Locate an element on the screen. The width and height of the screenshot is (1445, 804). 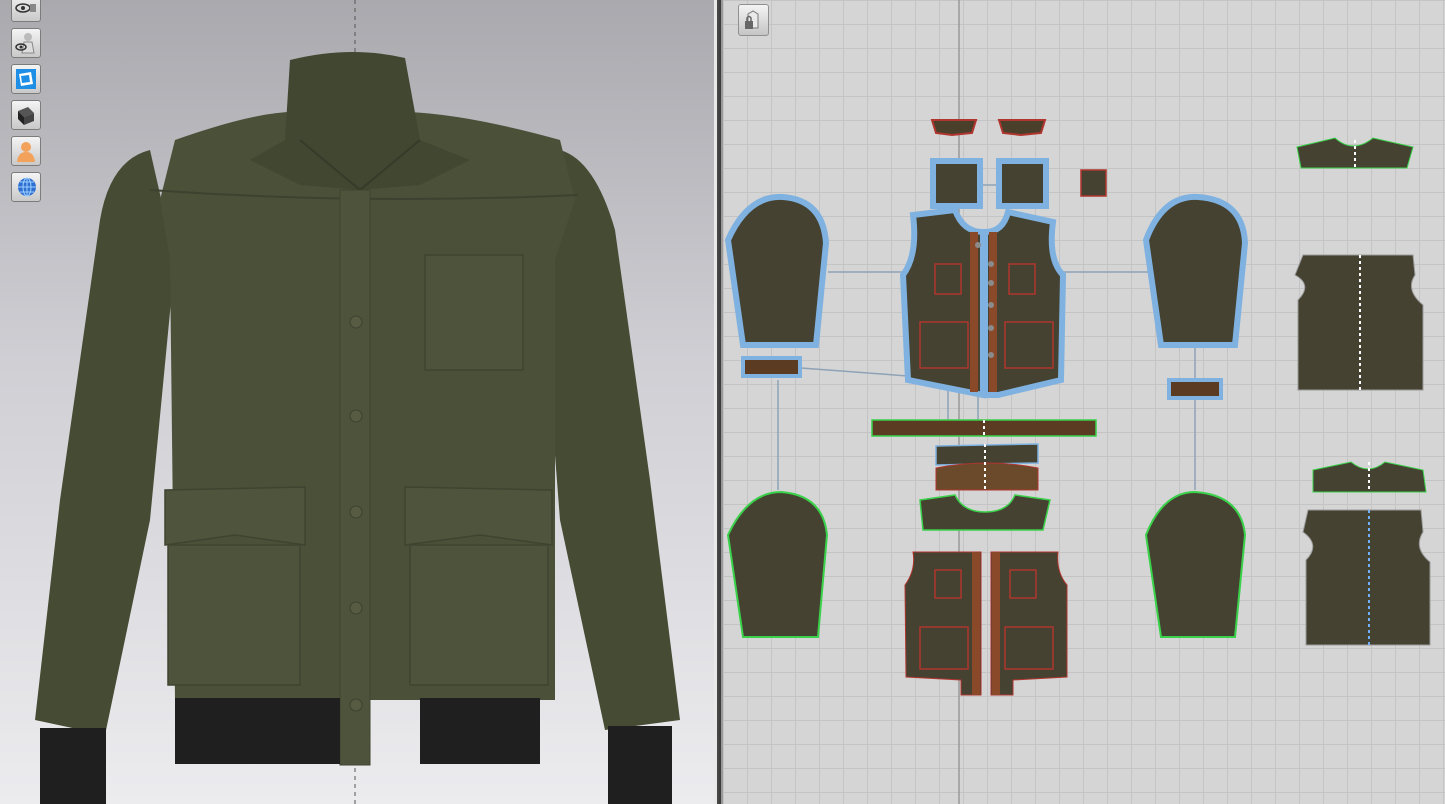
pocket-left is located at coordinates (234, 615).